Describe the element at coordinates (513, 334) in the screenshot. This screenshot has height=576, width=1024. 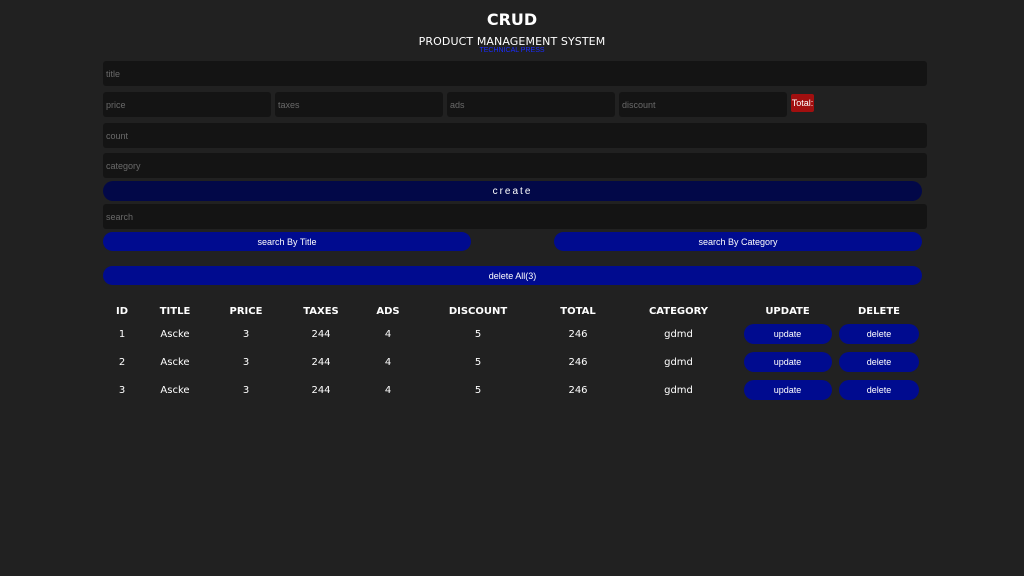
I see `table-row: 1 Ascke 3 244 4 5 246 gdmd update delete` at that location.